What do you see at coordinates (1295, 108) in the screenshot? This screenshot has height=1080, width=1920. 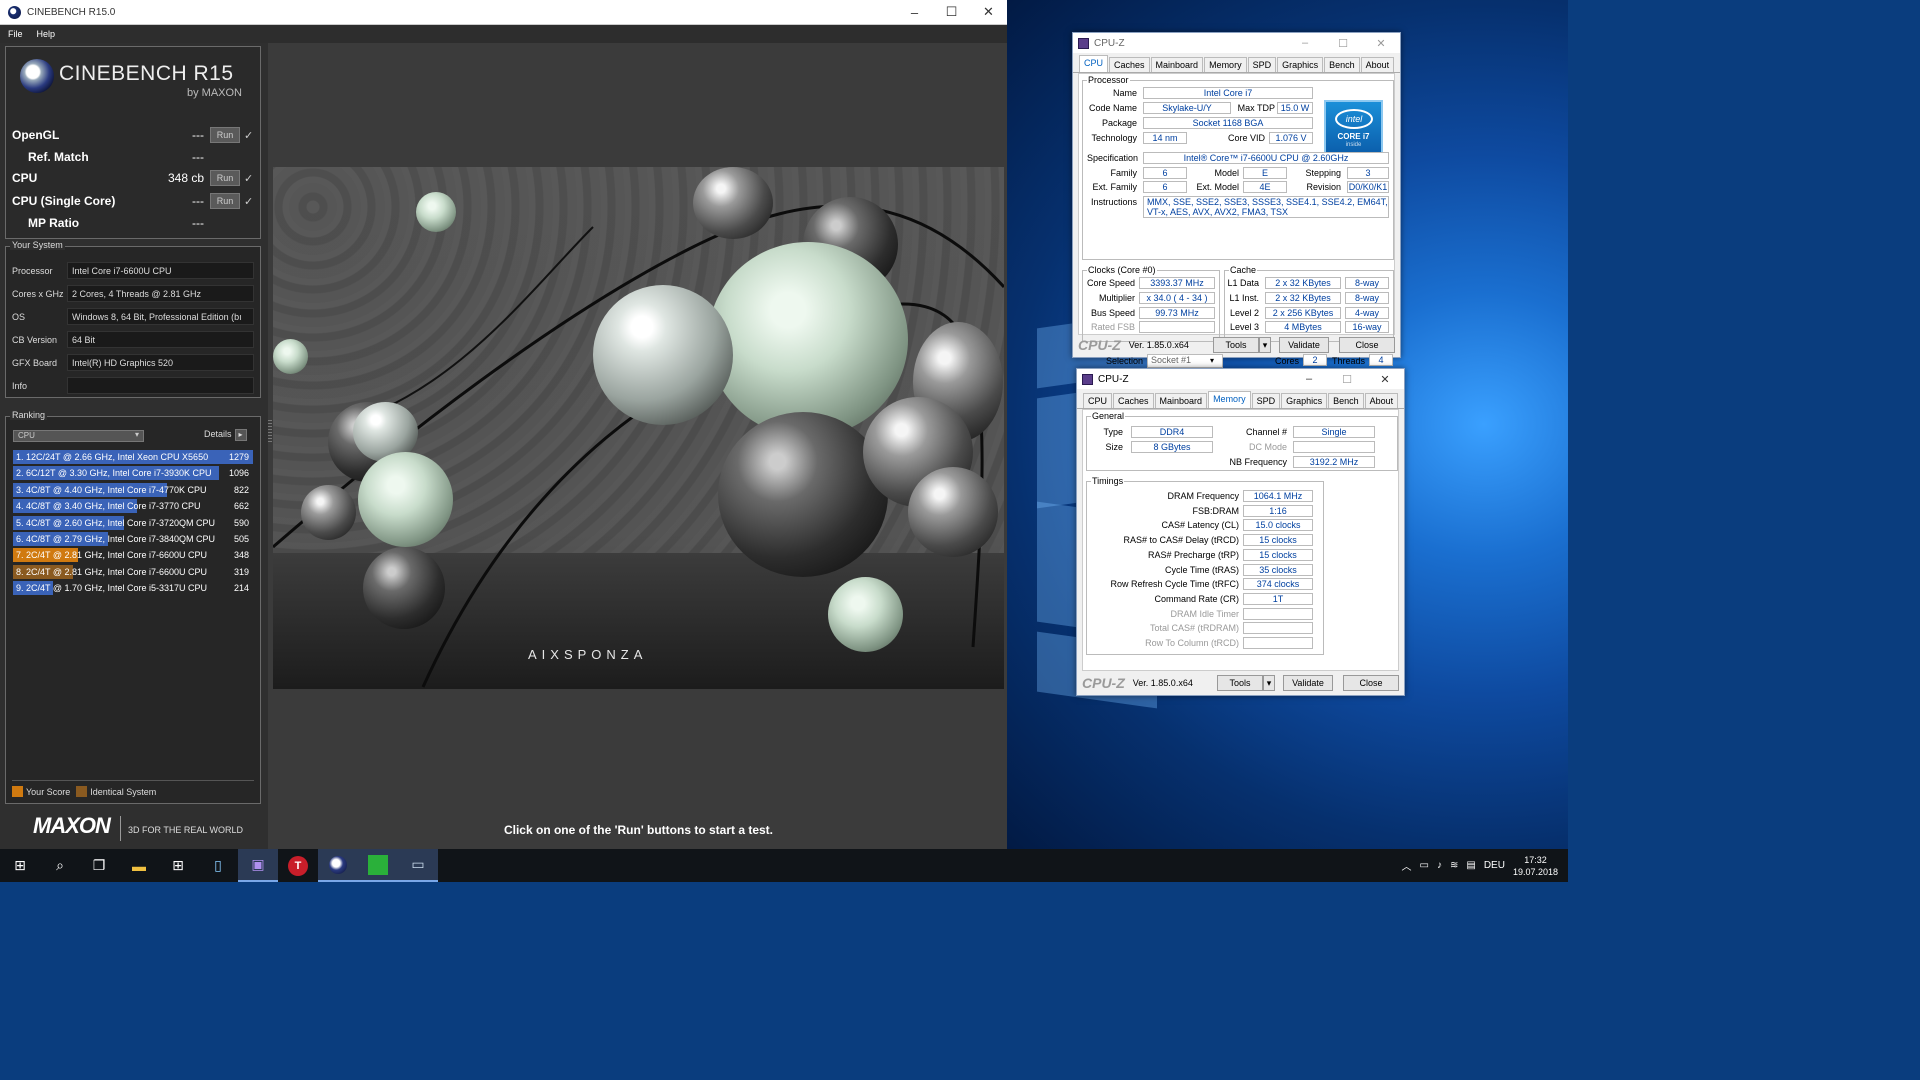 I see `max-tdp: 15.0 W` at bounding box center [1295, 108].